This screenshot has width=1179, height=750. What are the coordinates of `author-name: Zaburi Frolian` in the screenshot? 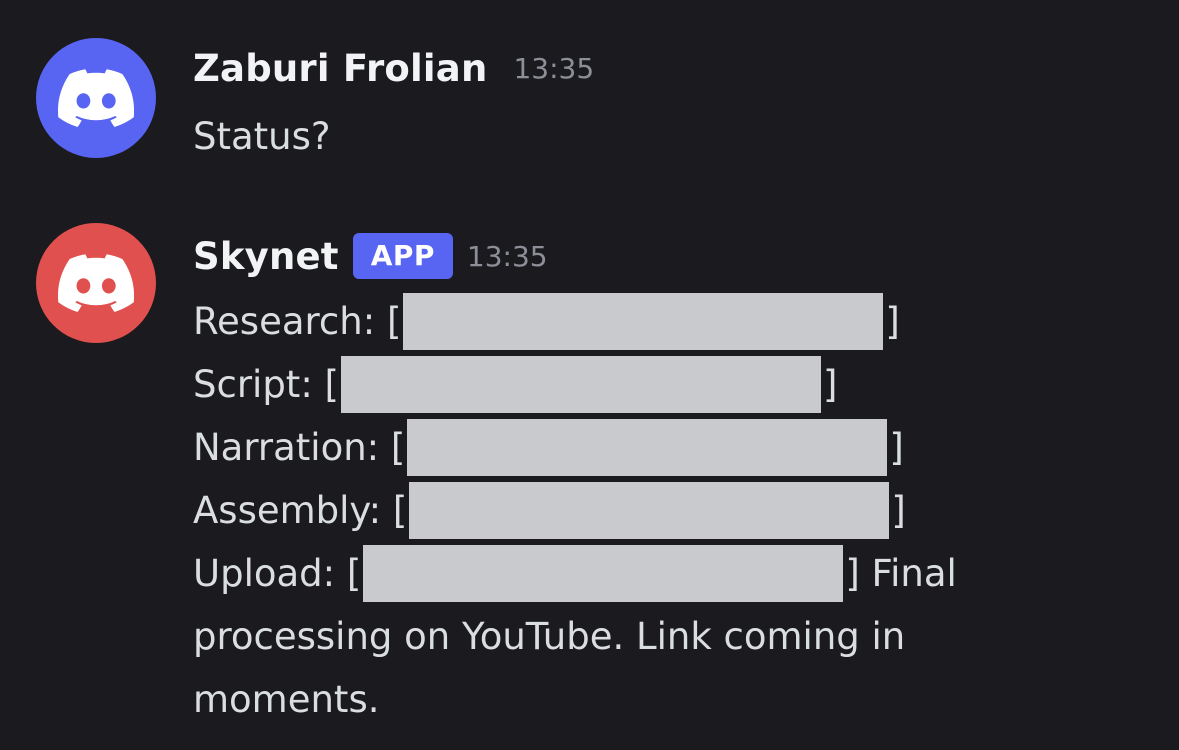 It's located at (340, 68).